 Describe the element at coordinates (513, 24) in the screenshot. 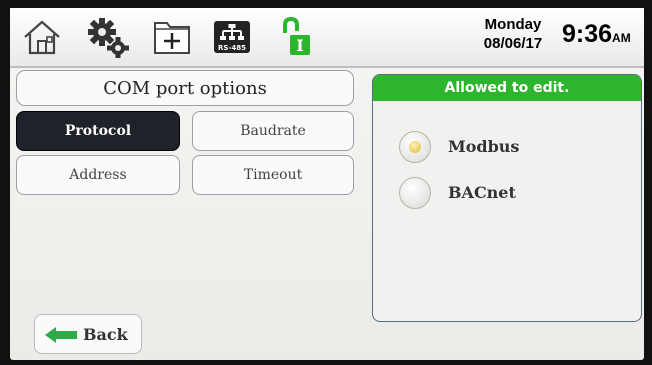

I see `day-label: Monday` at that location.